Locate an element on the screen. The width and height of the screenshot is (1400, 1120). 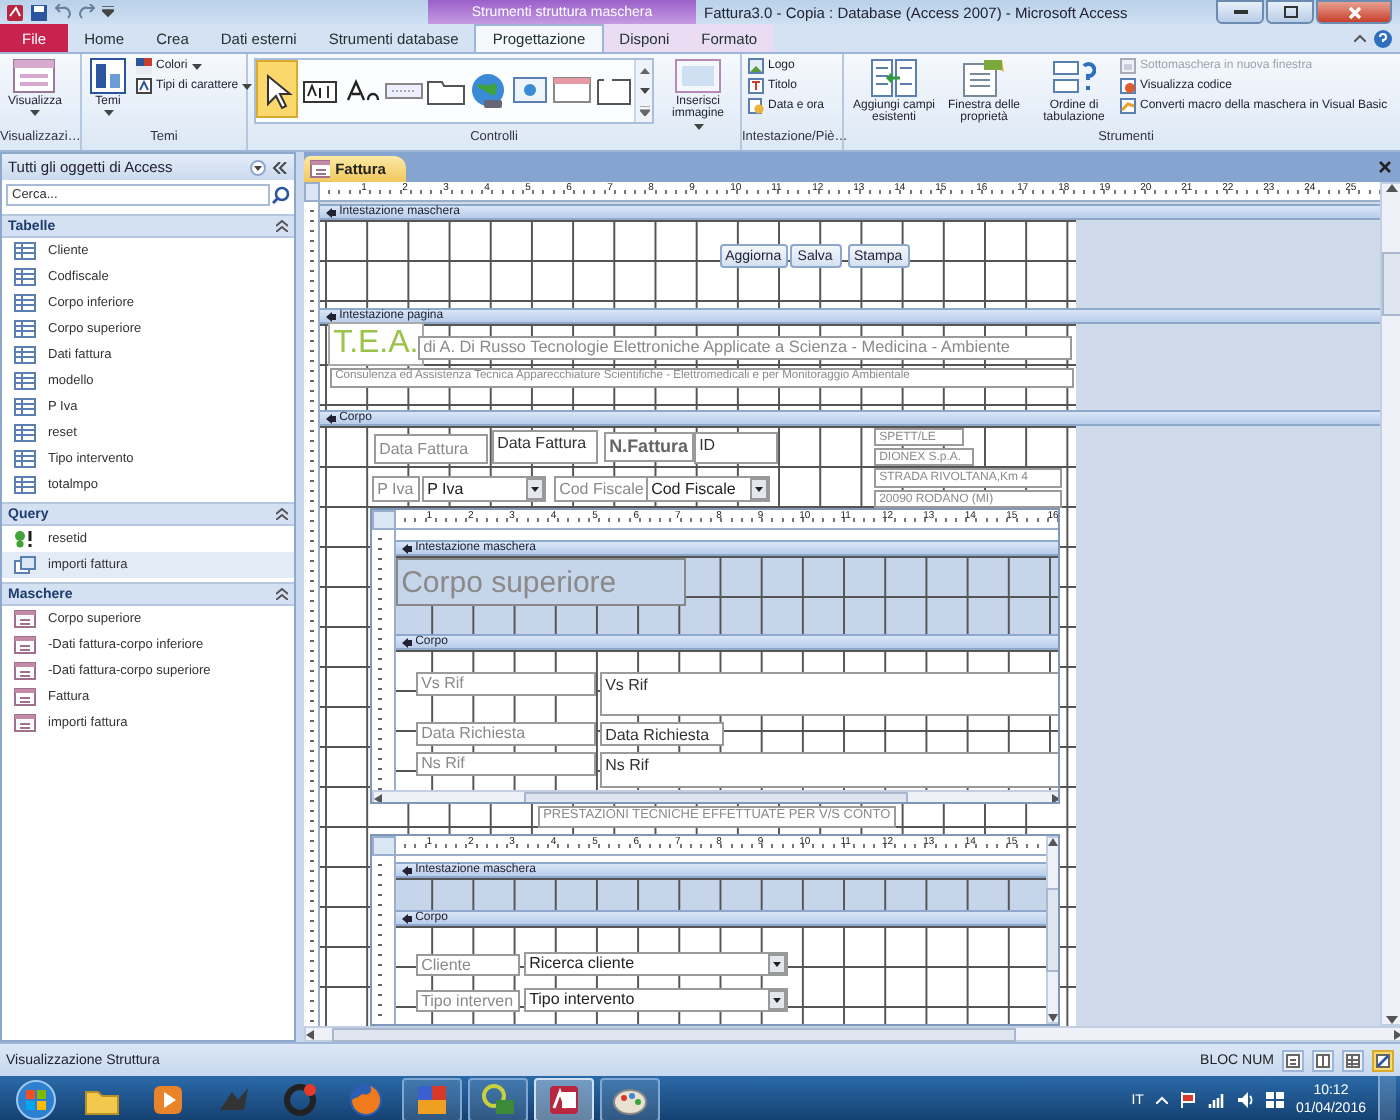
scroll-down-button is located at coordinates (644, 91).